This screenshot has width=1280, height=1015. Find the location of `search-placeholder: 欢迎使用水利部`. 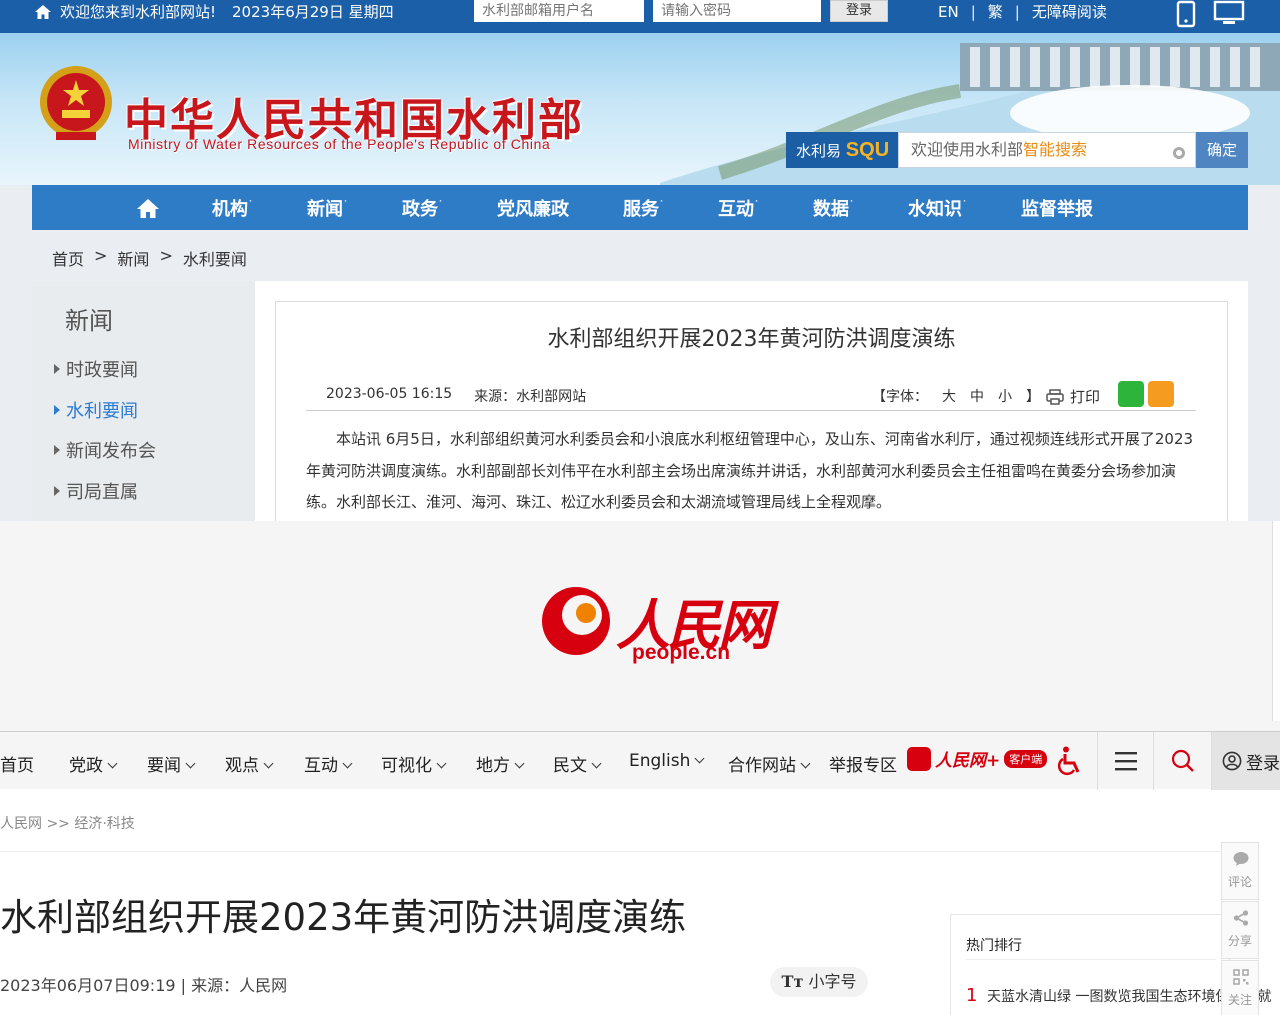

search-placeholder: 欢迎使用水利部 is located at coordinates (967, 149).